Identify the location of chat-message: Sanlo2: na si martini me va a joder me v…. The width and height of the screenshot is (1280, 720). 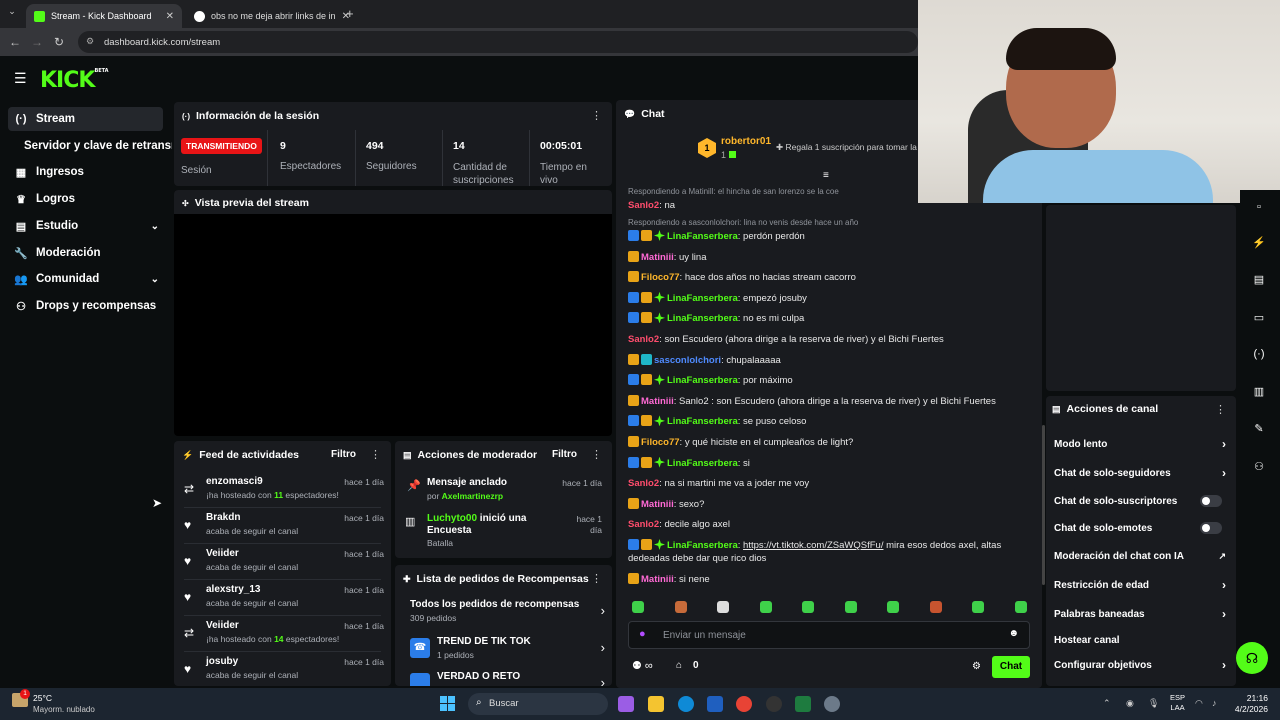
(833, 483).